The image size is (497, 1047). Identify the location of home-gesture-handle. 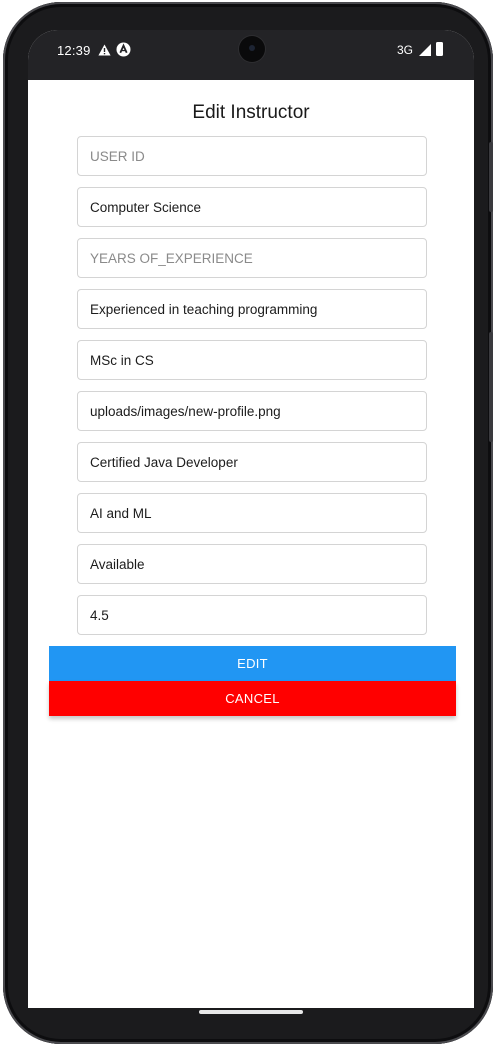
(251, 1012).